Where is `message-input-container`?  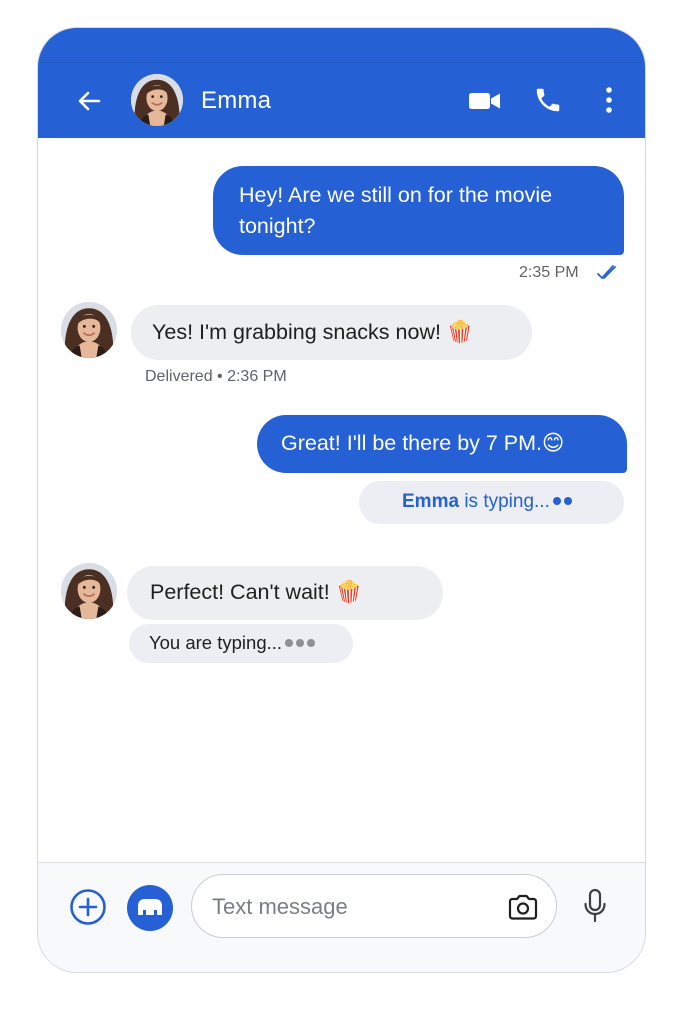 message-input-container is located at coordinates (374, 906).